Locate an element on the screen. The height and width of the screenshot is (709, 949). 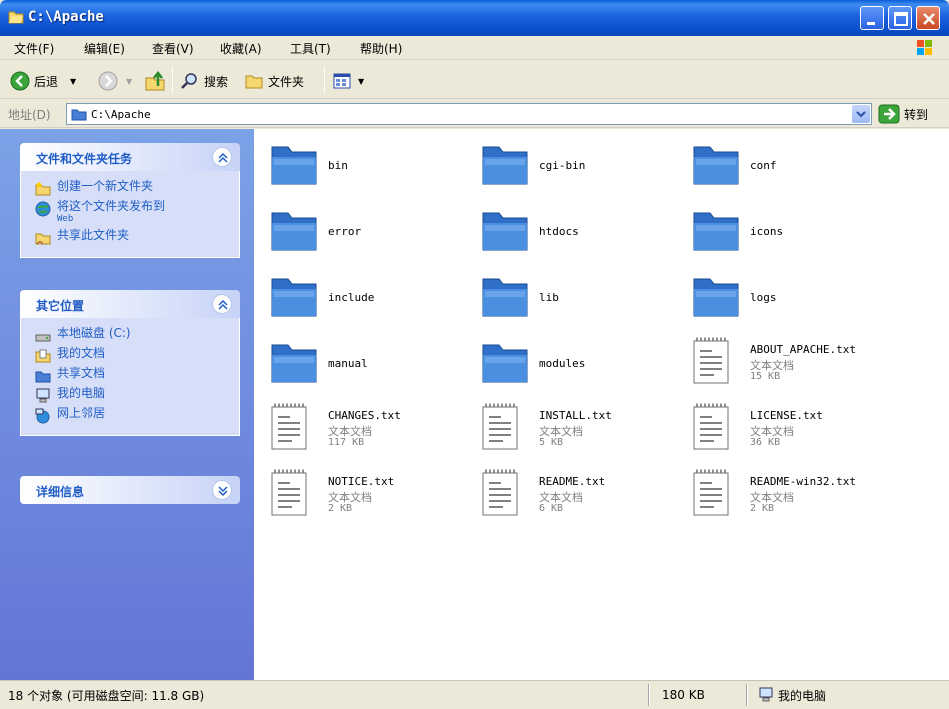
menu-bar: 文件(F) 编辑(E) 查看(V) 收藏(A) 工具(T) 帮助(H) is located at coordinates (474, 48).